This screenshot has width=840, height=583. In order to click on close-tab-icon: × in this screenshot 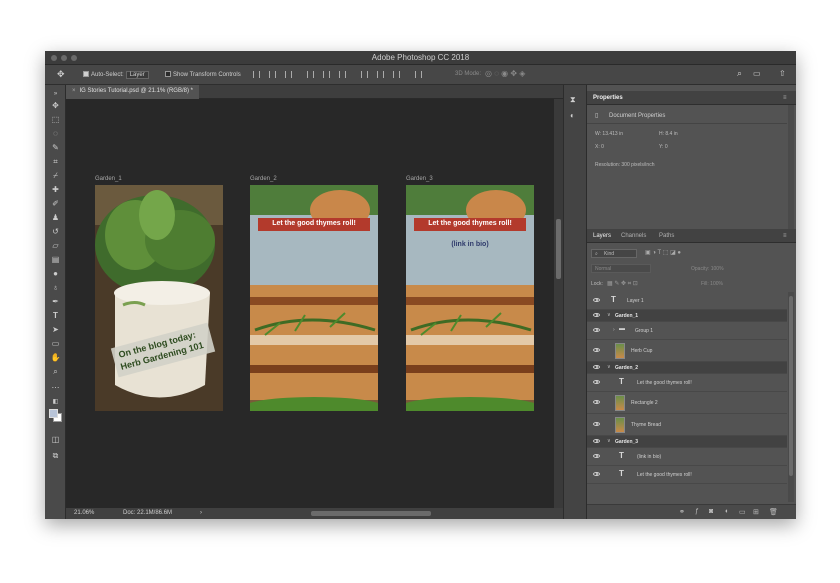, I will do `click(74, 91)`.